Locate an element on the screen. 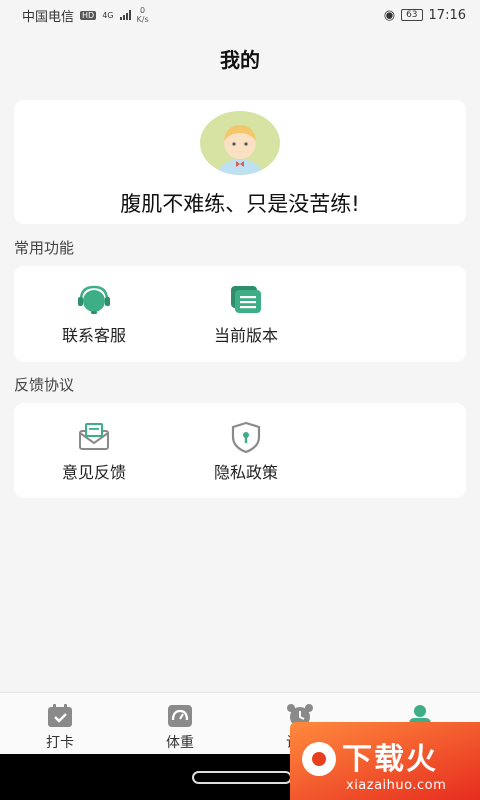 The image size is (480, 800). scale-icon is located at coordinates (180, 716).